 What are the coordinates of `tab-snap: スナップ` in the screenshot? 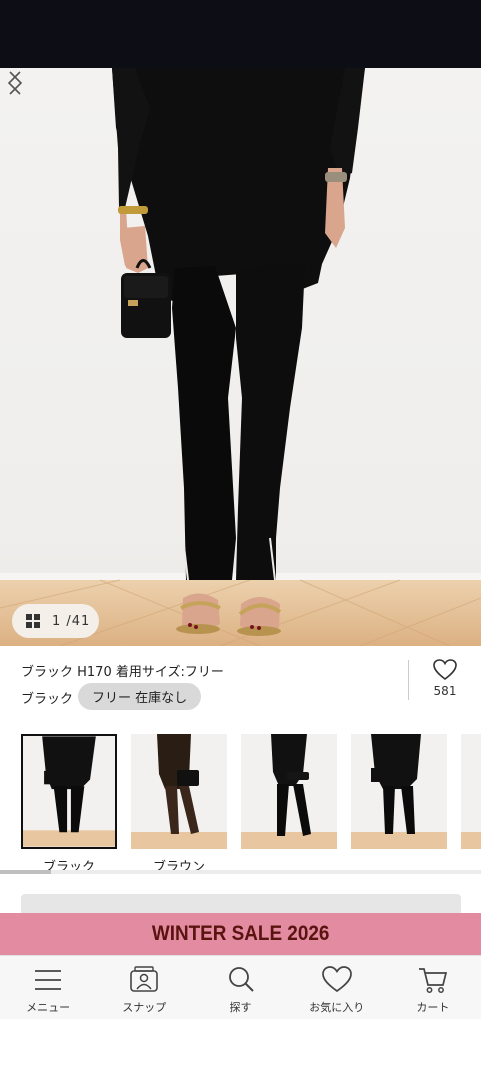 It's located at (144, 987).